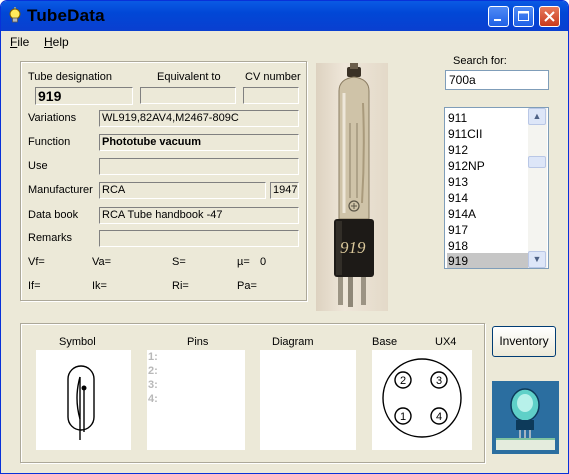  What do you see at coordinates (36, 262) in the screenshot?
I see `vf-label: Vf=` at bounding box center [36, 262].